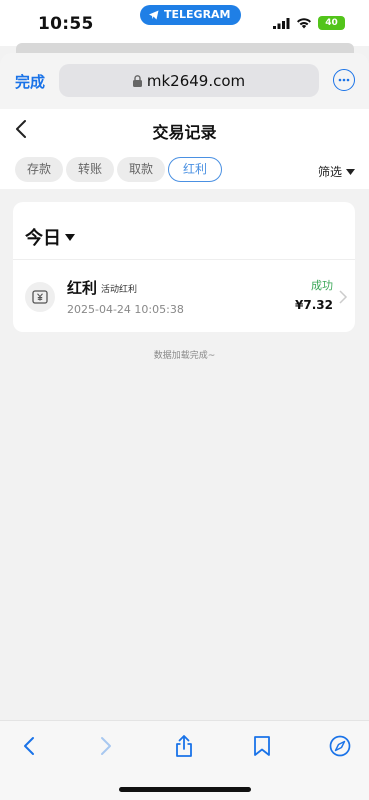  I want to click on status-bar: 10:55 TELEGRAM 40, so click(184, 23).